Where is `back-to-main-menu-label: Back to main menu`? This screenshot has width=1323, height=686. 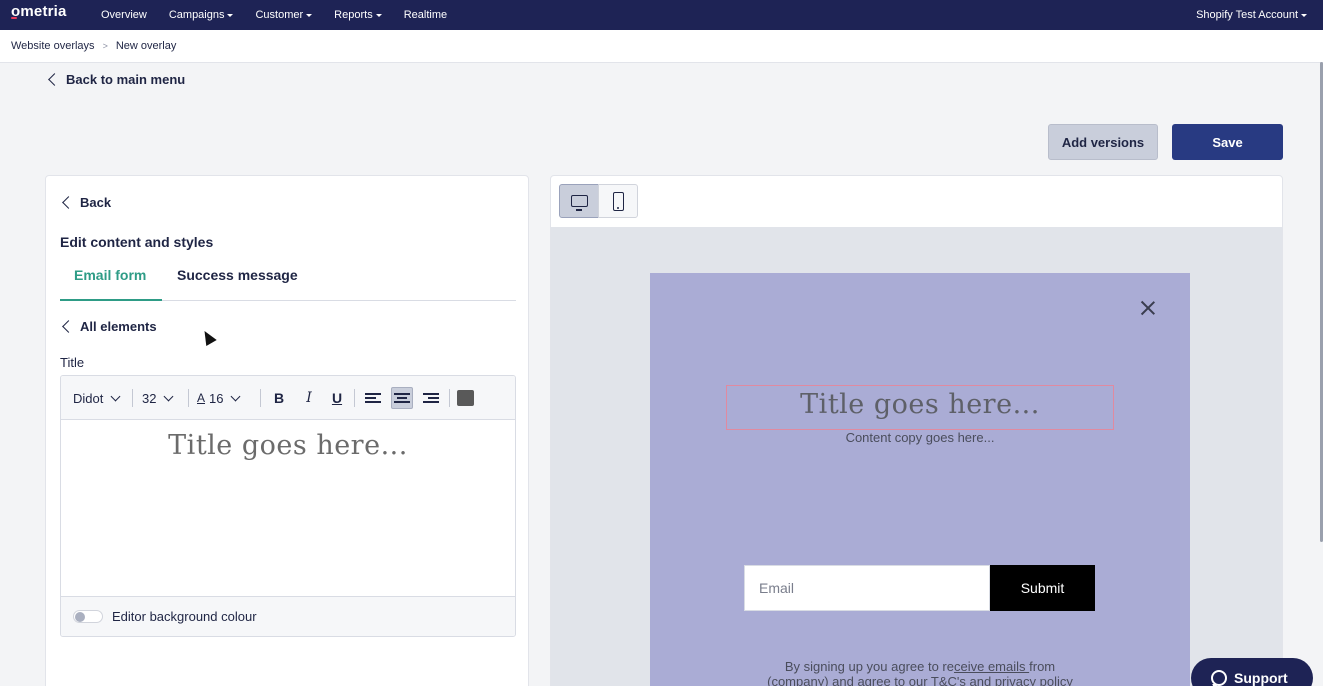 back-to-main-menu-label: Back to main menu is located at coordinates (126, 79).